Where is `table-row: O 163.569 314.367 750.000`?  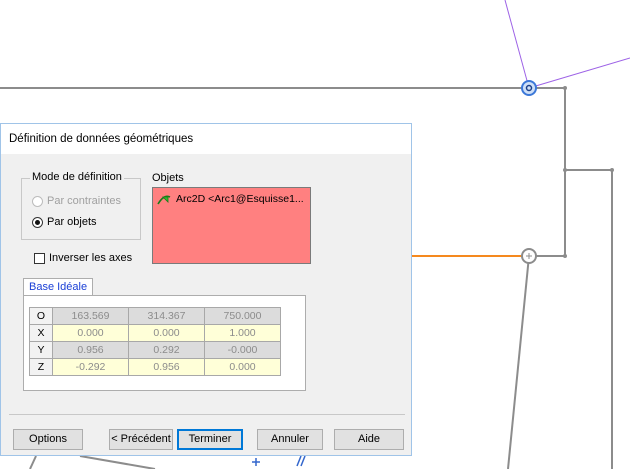 table-row: O 163.569 314.367 750.000 is located at coordinates (155, 316).